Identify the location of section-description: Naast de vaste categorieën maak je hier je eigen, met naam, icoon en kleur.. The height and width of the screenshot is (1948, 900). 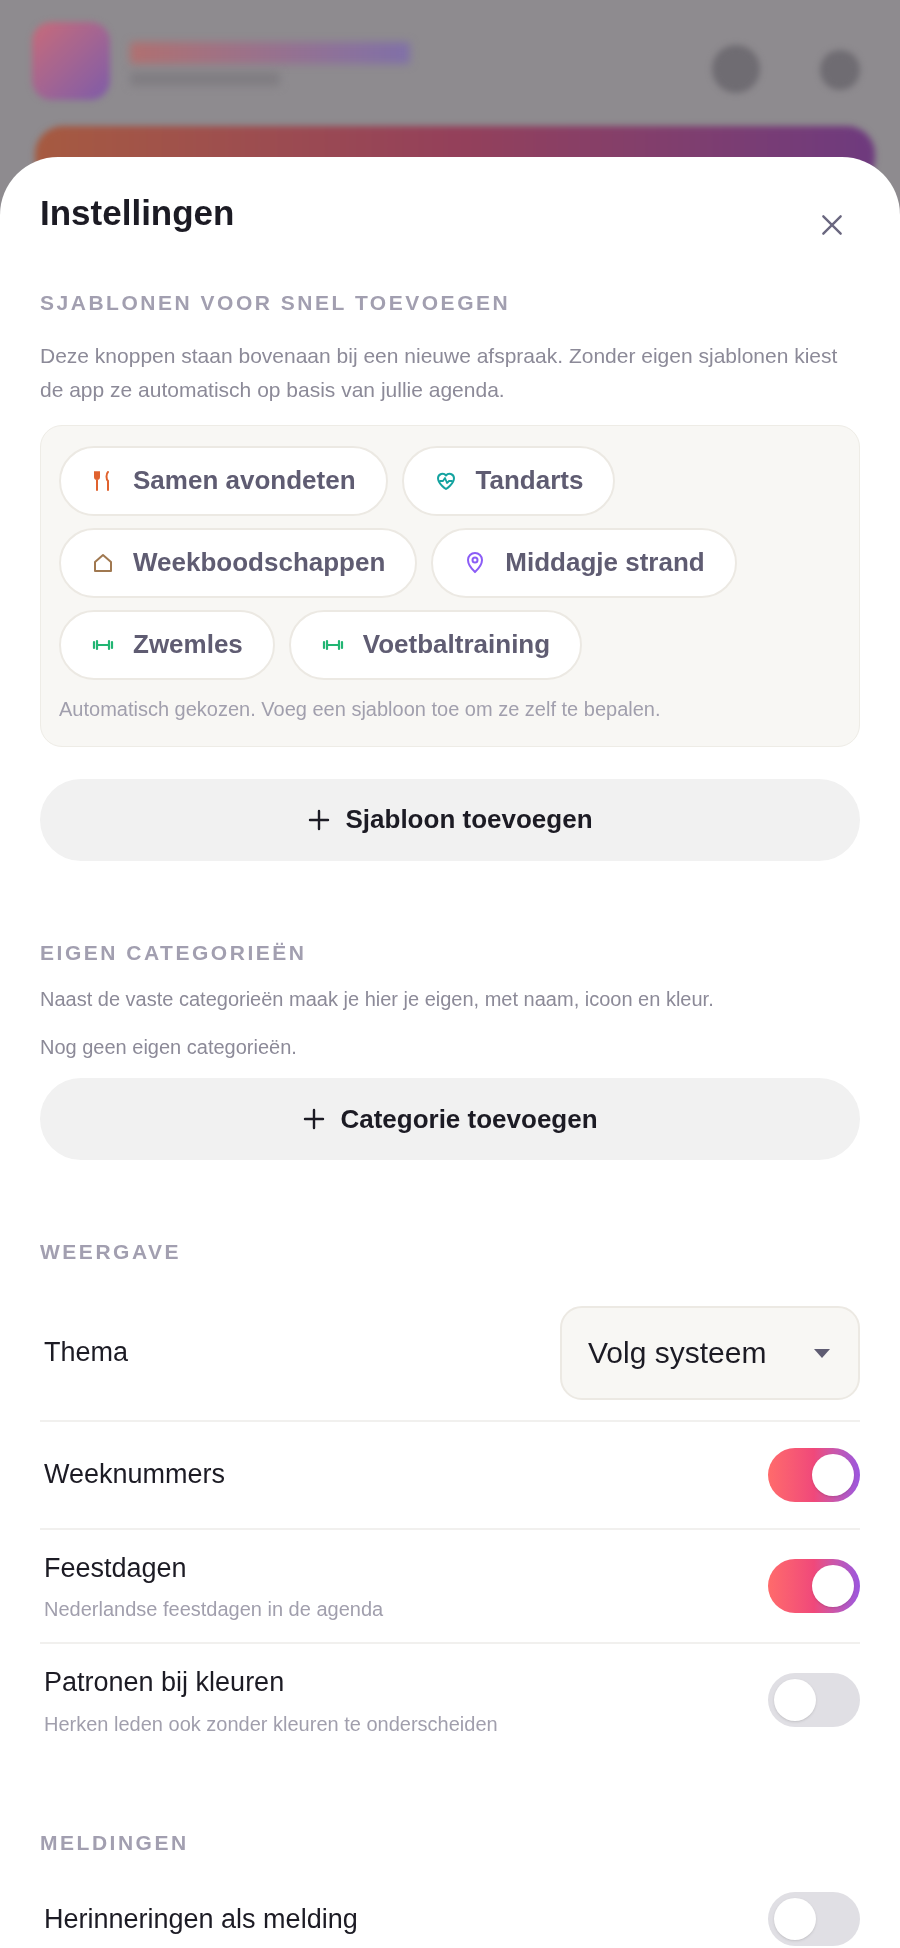
(377, 999).